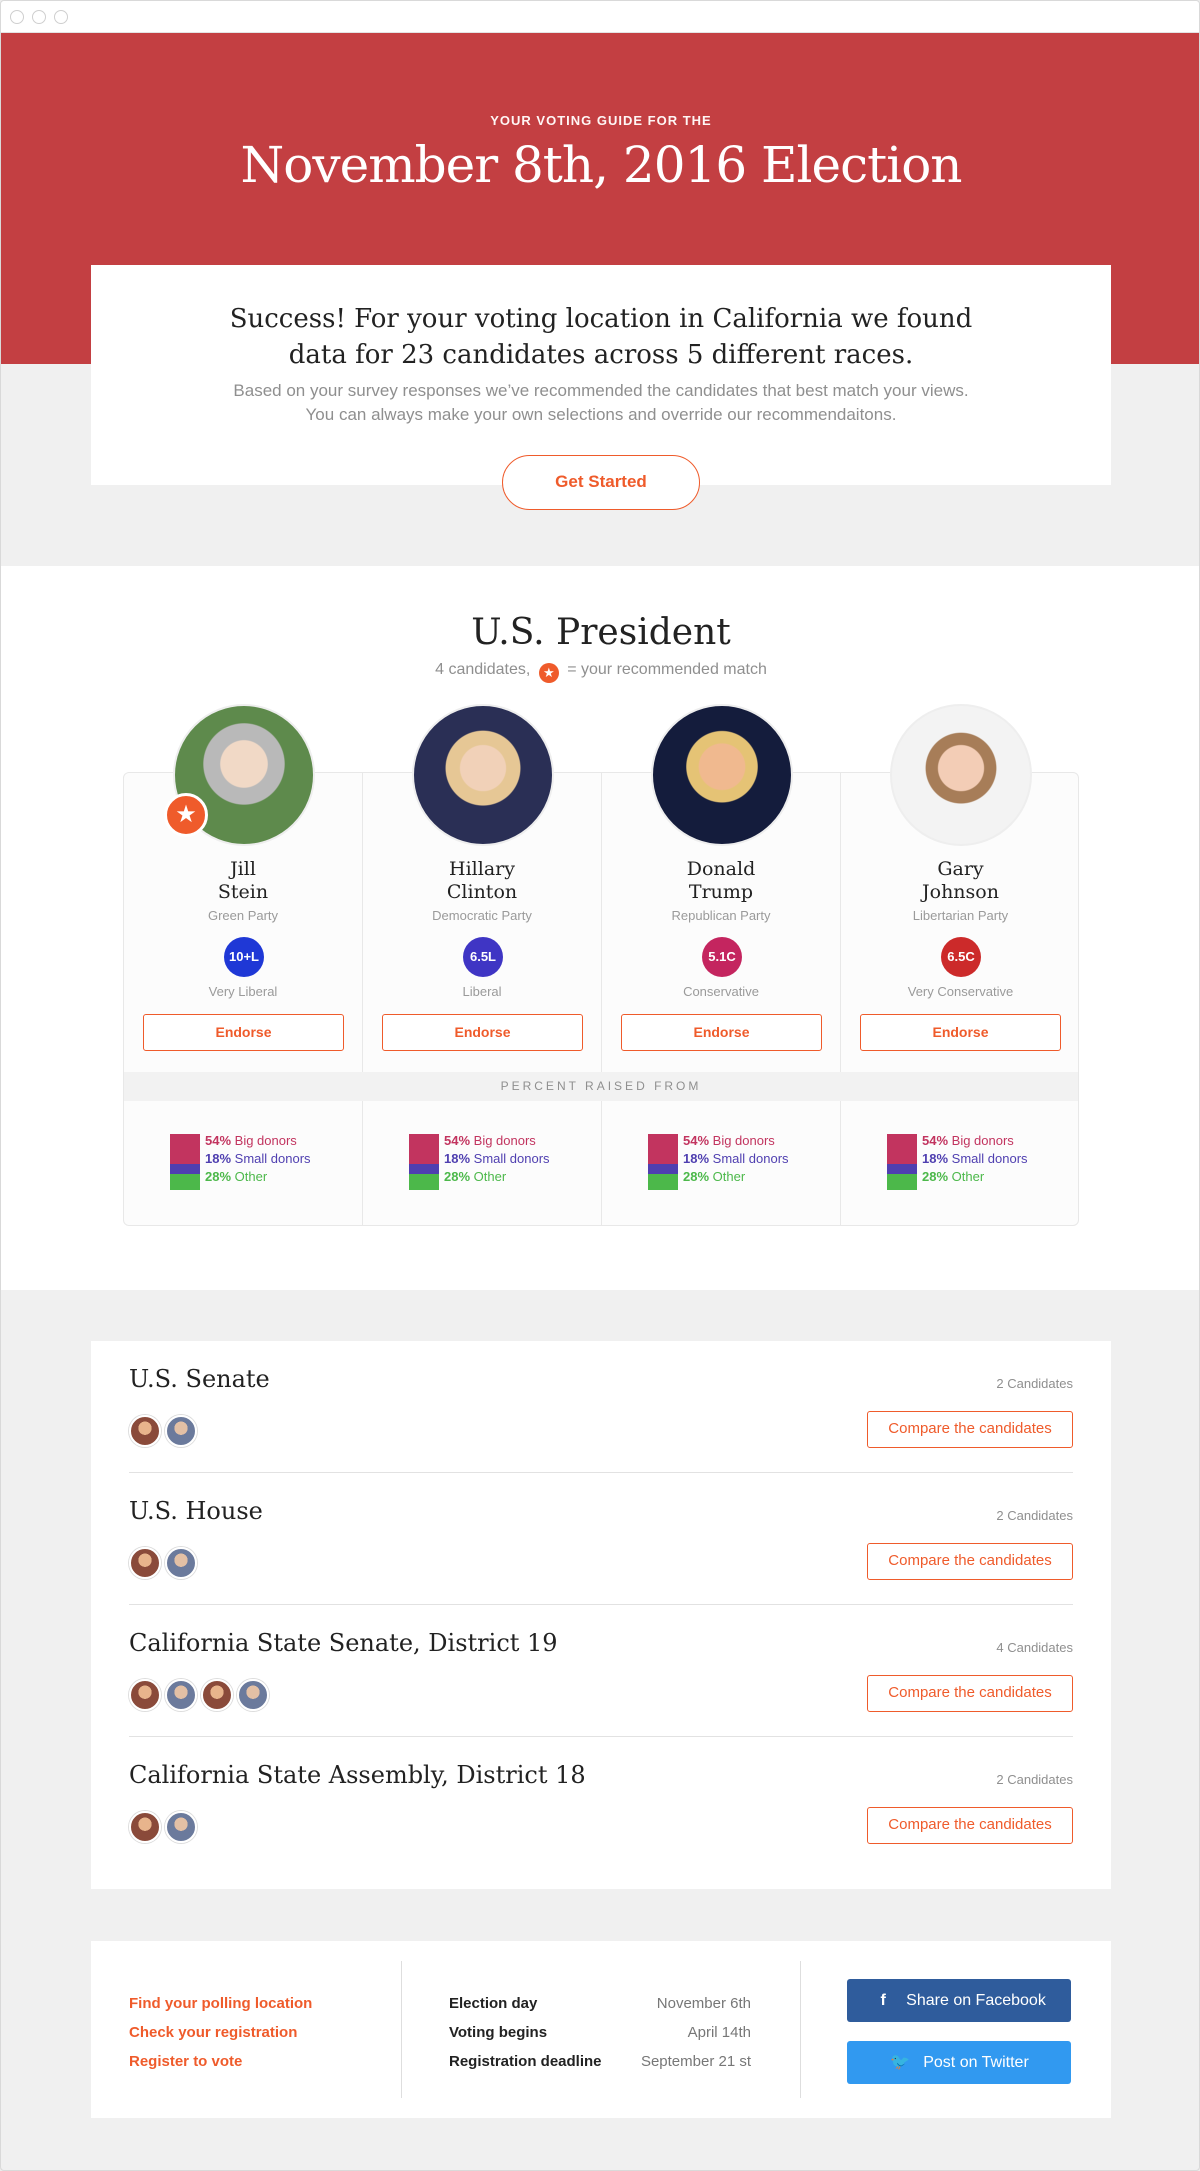 Image resolution: width=1200 pixels, height=2171 pixels. I want to click on date-row-election-day: Election day November 6th, so click(600, 2003).